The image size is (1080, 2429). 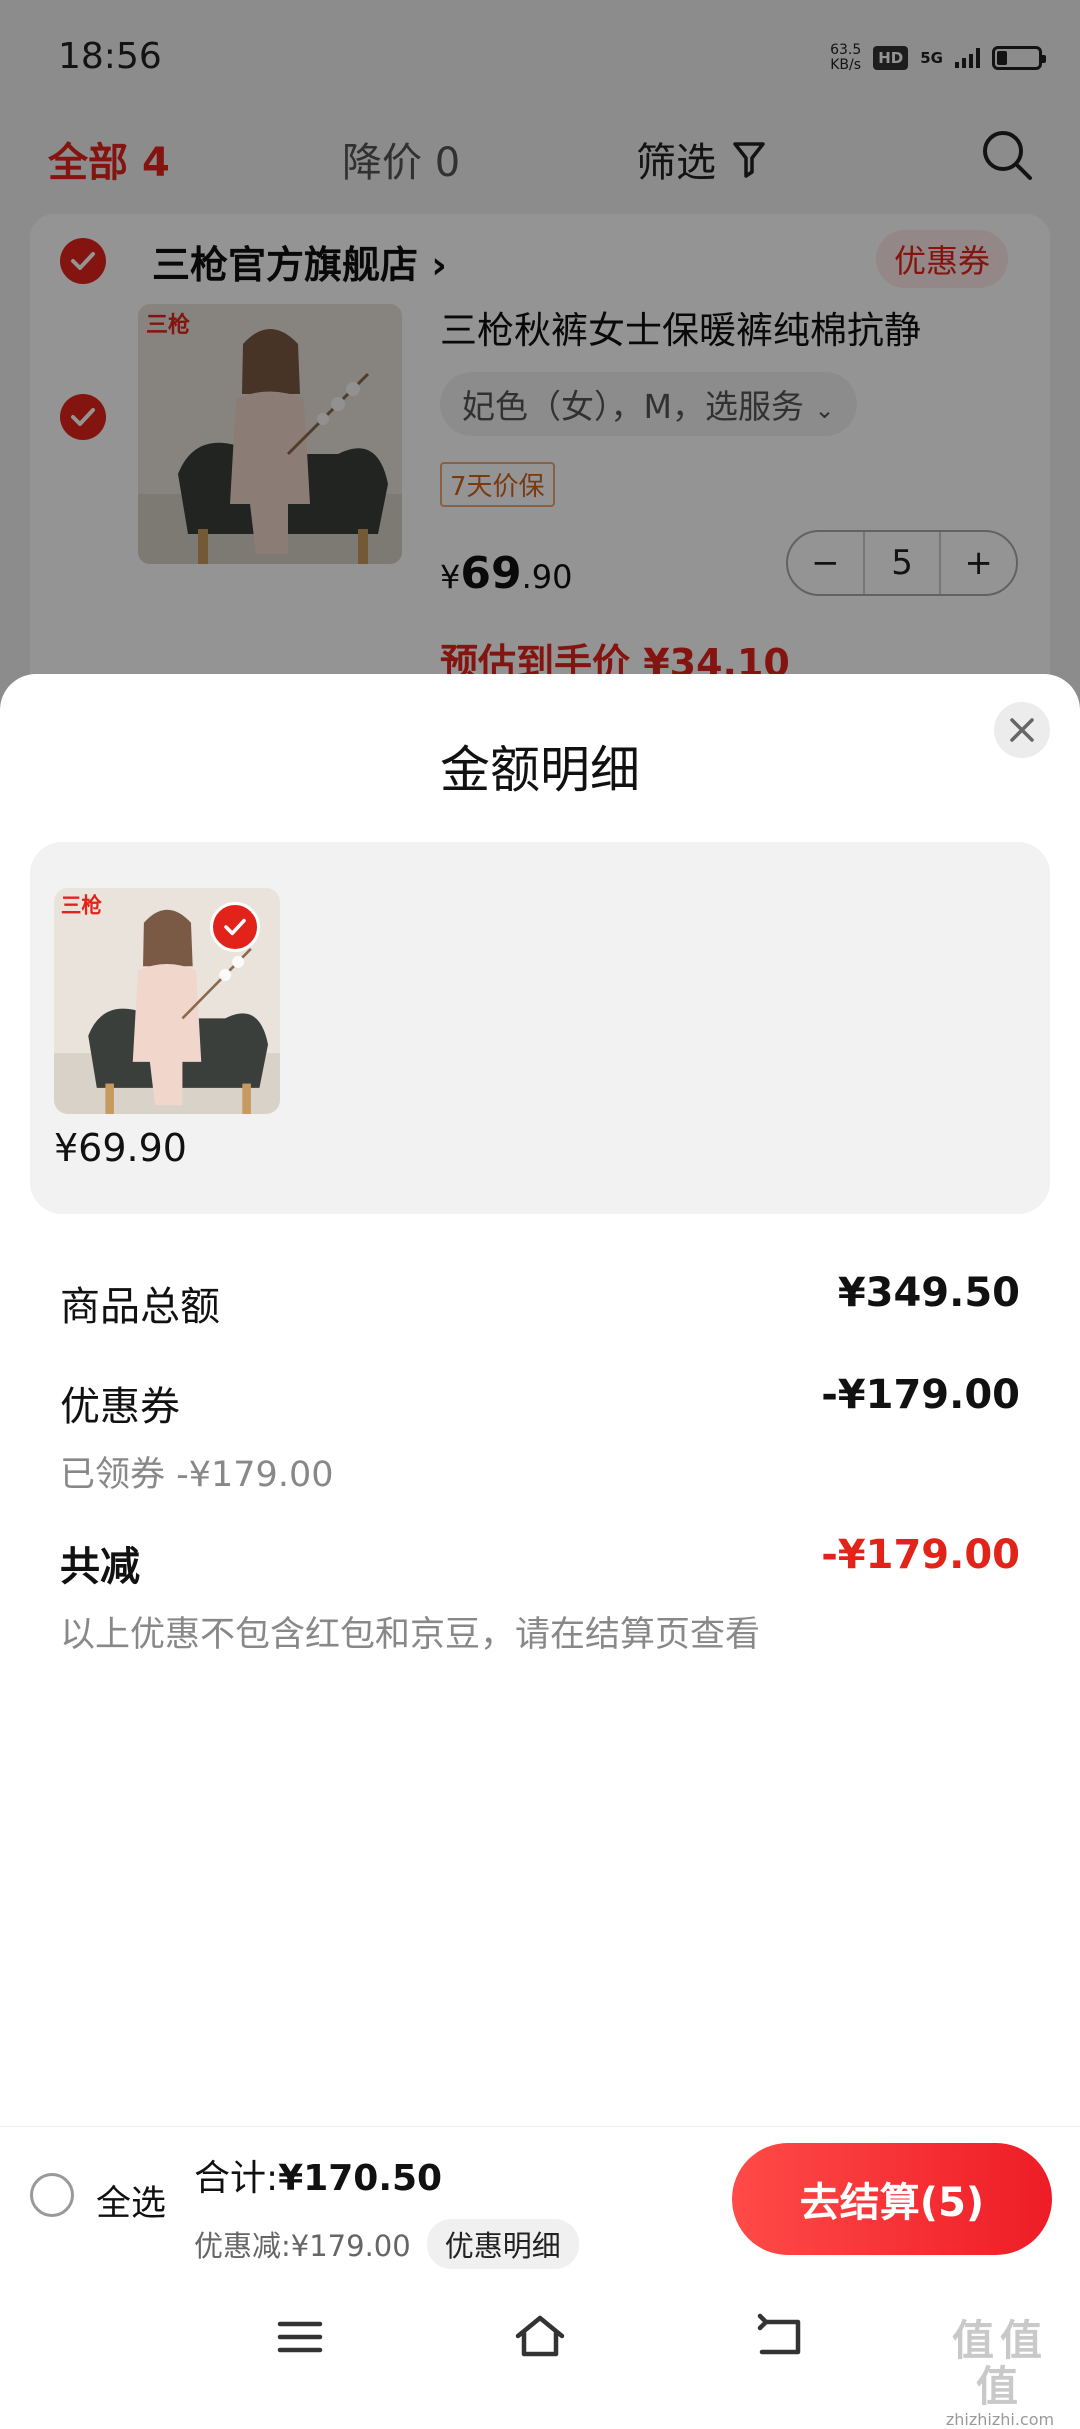 I want to click on item-checkbox, so click(x=235, y=927).